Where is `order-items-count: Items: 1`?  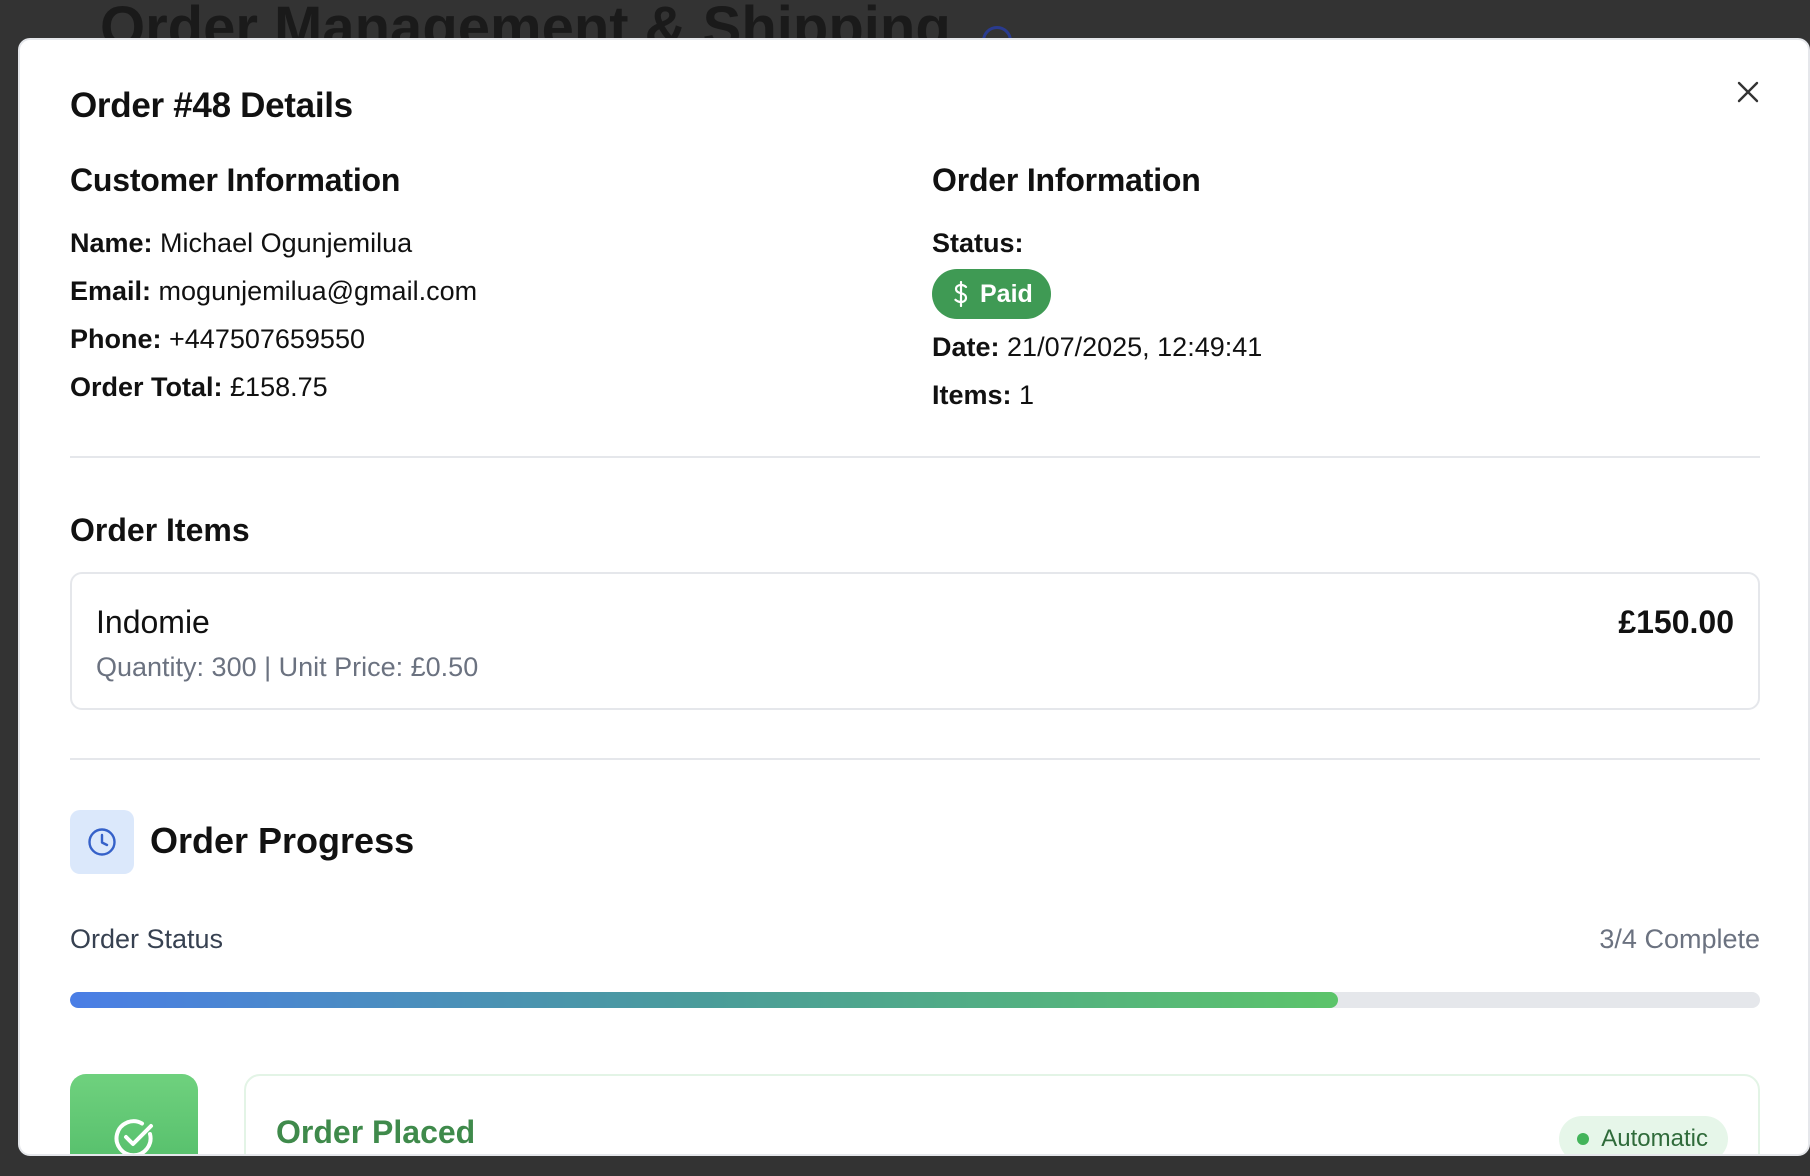 order-items-count: Items: 1 is located at coordinates (983, 395).